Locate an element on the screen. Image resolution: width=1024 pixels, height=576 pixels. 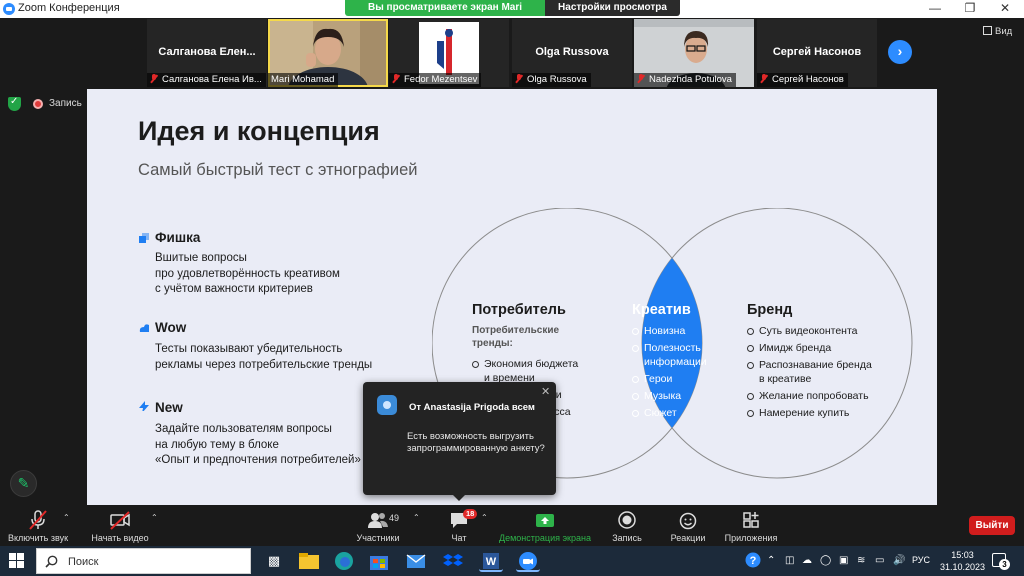
venn-sub-line: Потребительские is located at coordinates (516, 330).